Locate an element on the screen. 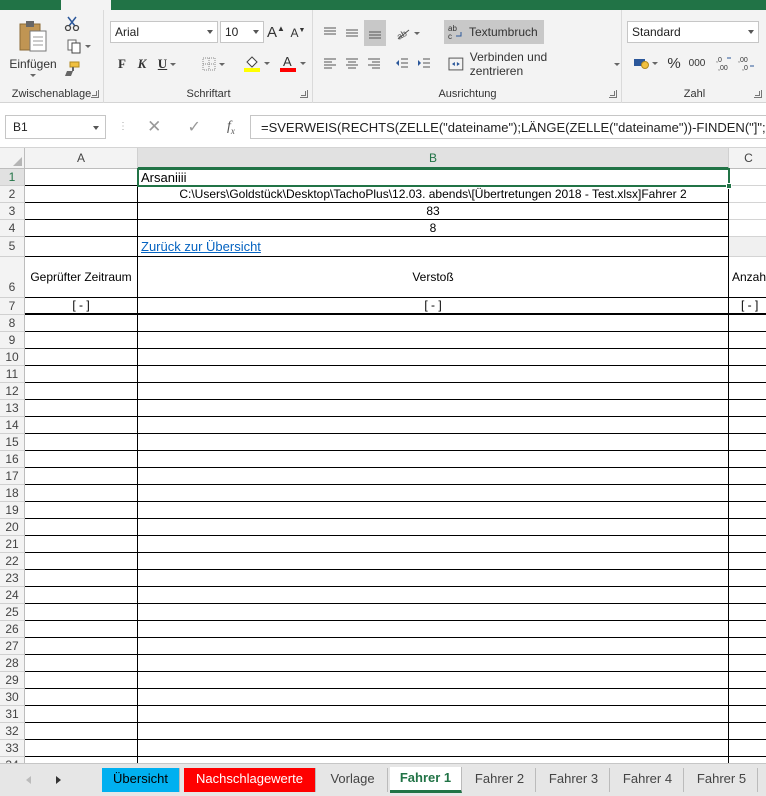 The image size is (766, 796). clipboard-launcher-icon is located at coordinates (95, 94).